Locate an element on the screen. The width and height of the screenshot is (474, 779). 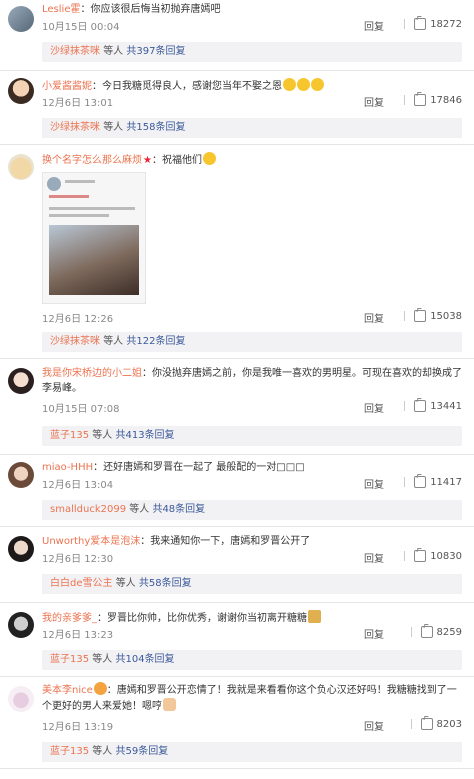
sub-reply-count-link: 共58条回复 is located at coordinates (165, 583).